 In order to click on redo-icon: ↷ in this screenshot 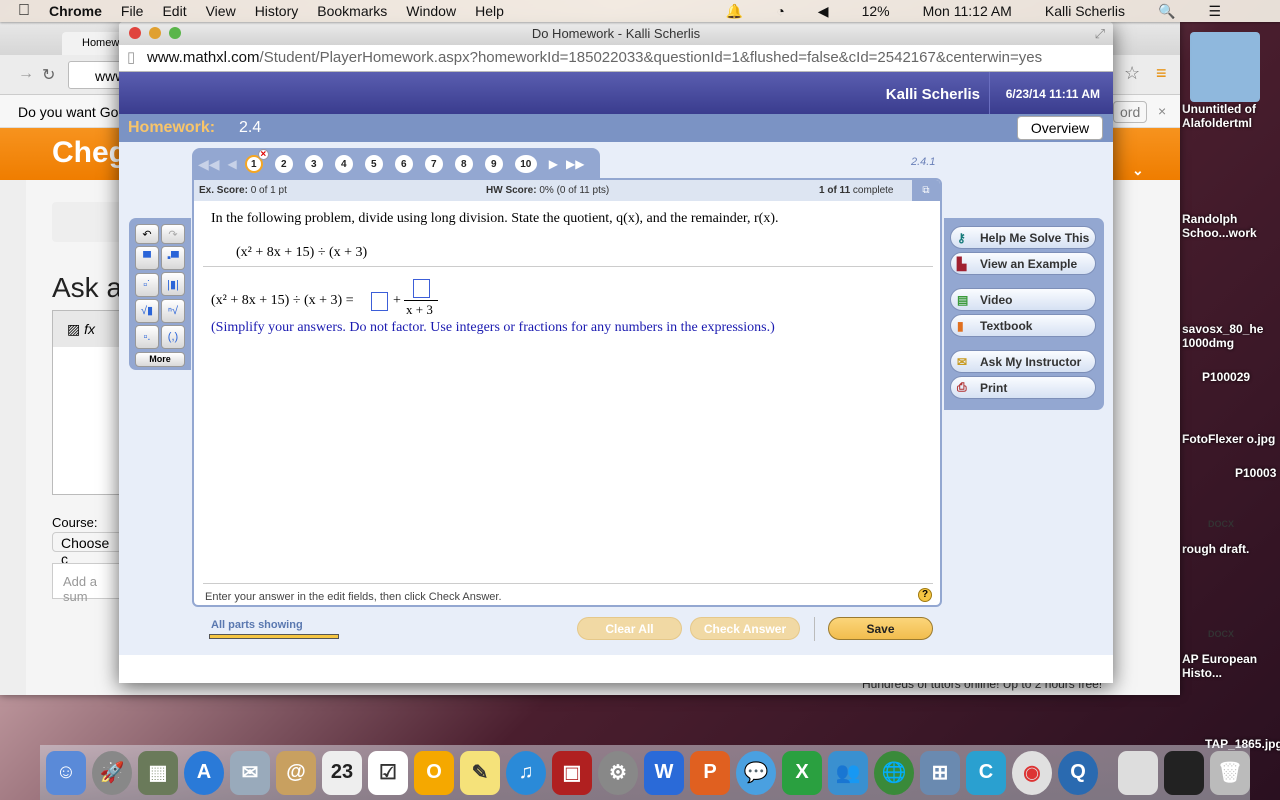, I will do `click(173, 234)`.